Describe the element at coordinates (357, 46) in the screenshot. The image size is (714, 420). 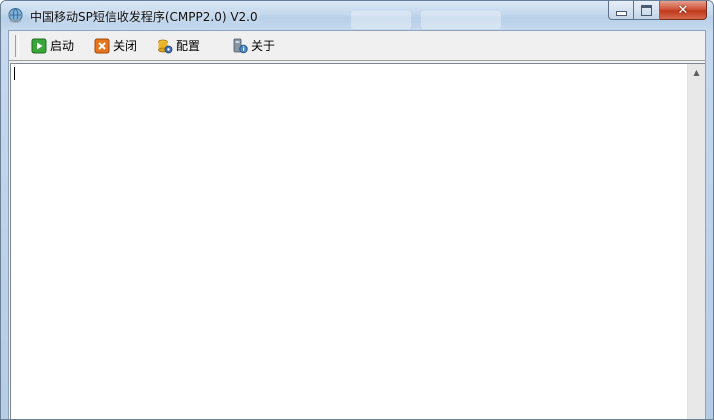
I see `toolbar: 启动 关闭 配置 关于` at that location.